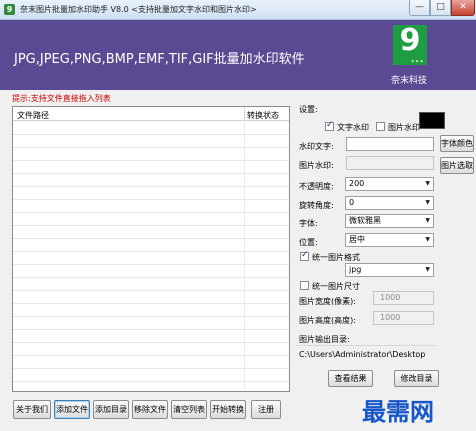  What do you see at coordinates (390, 144) in the screenshot?
I see `watermark-text-input` at bounding box center [390, 144].